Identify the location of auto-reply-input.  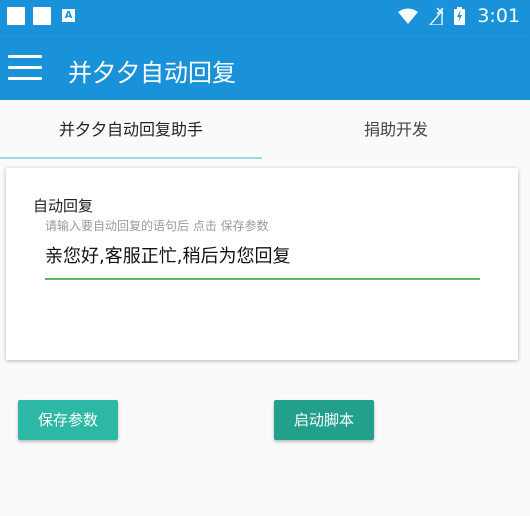
(262, 254).